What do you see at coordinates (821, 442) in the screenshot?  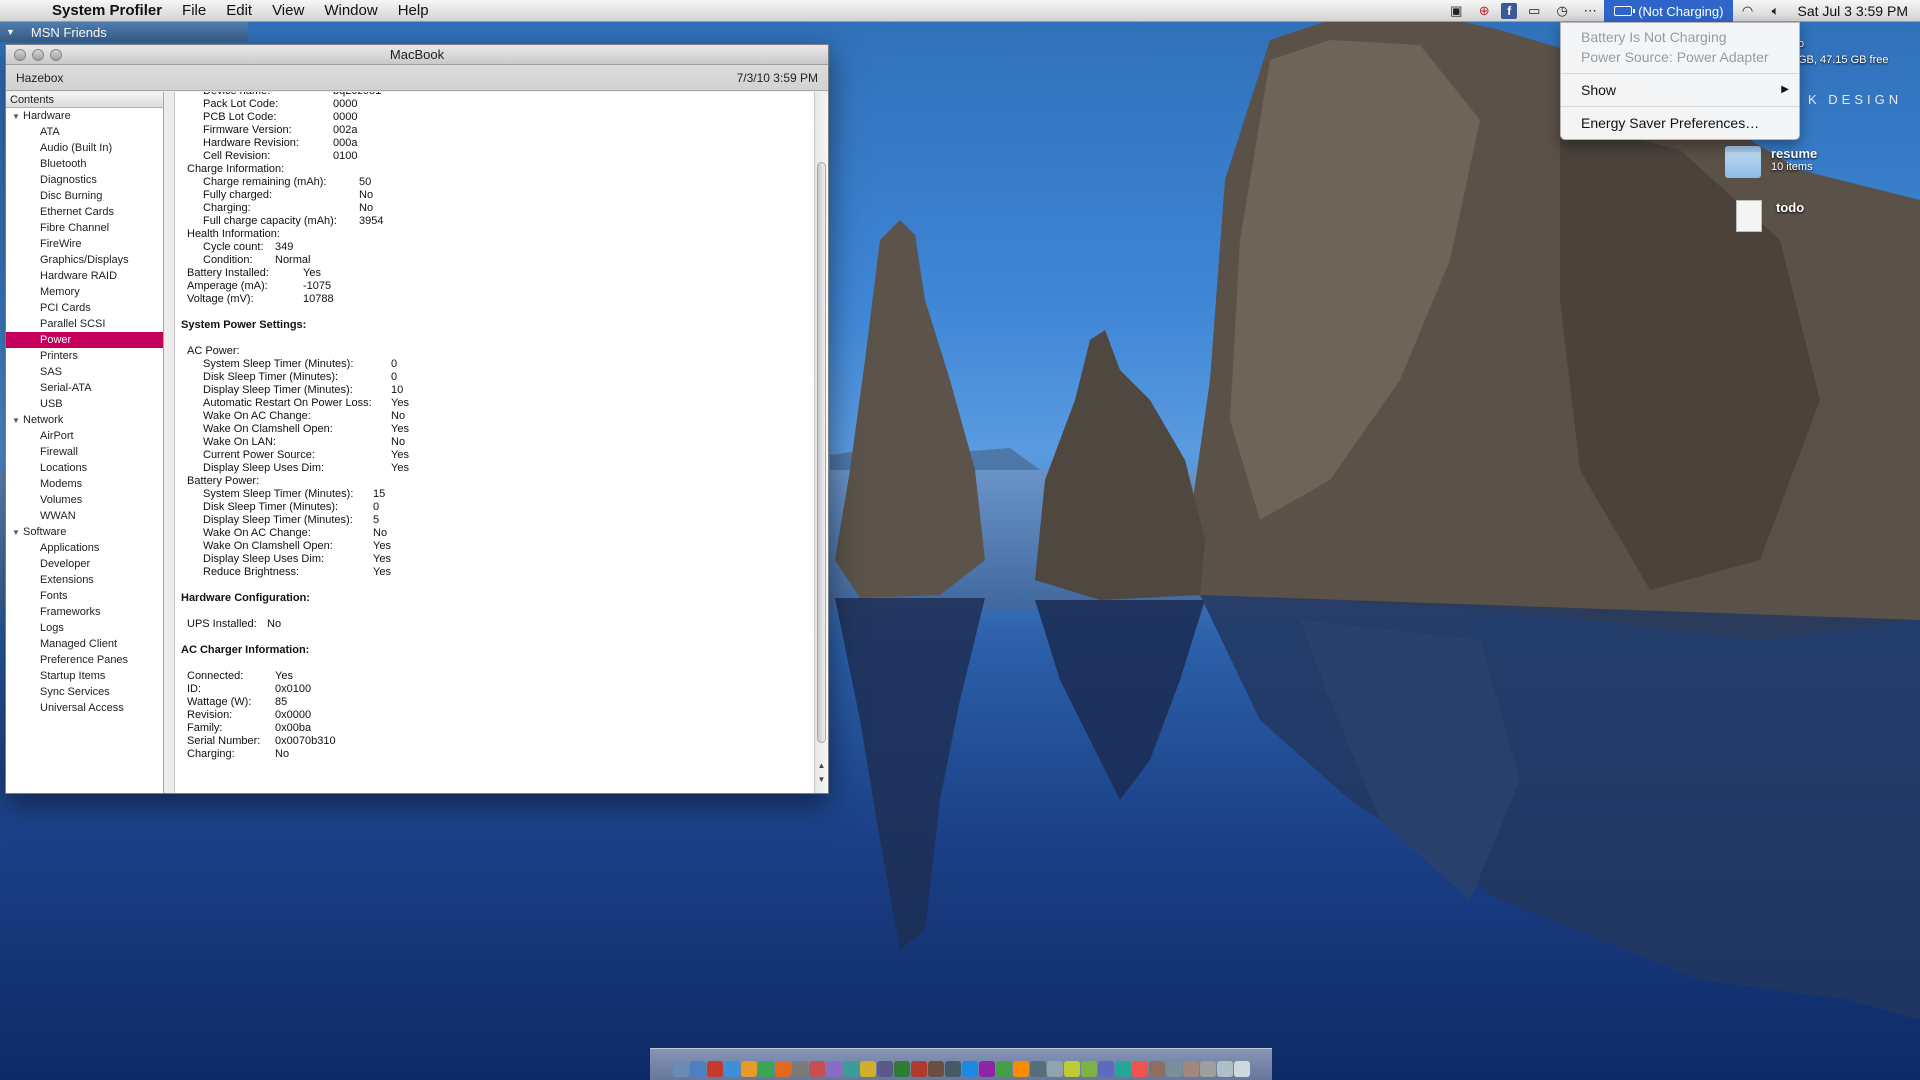 I see `detail-scrollbar: ▲ ▼` at bounding box center [821, 442].